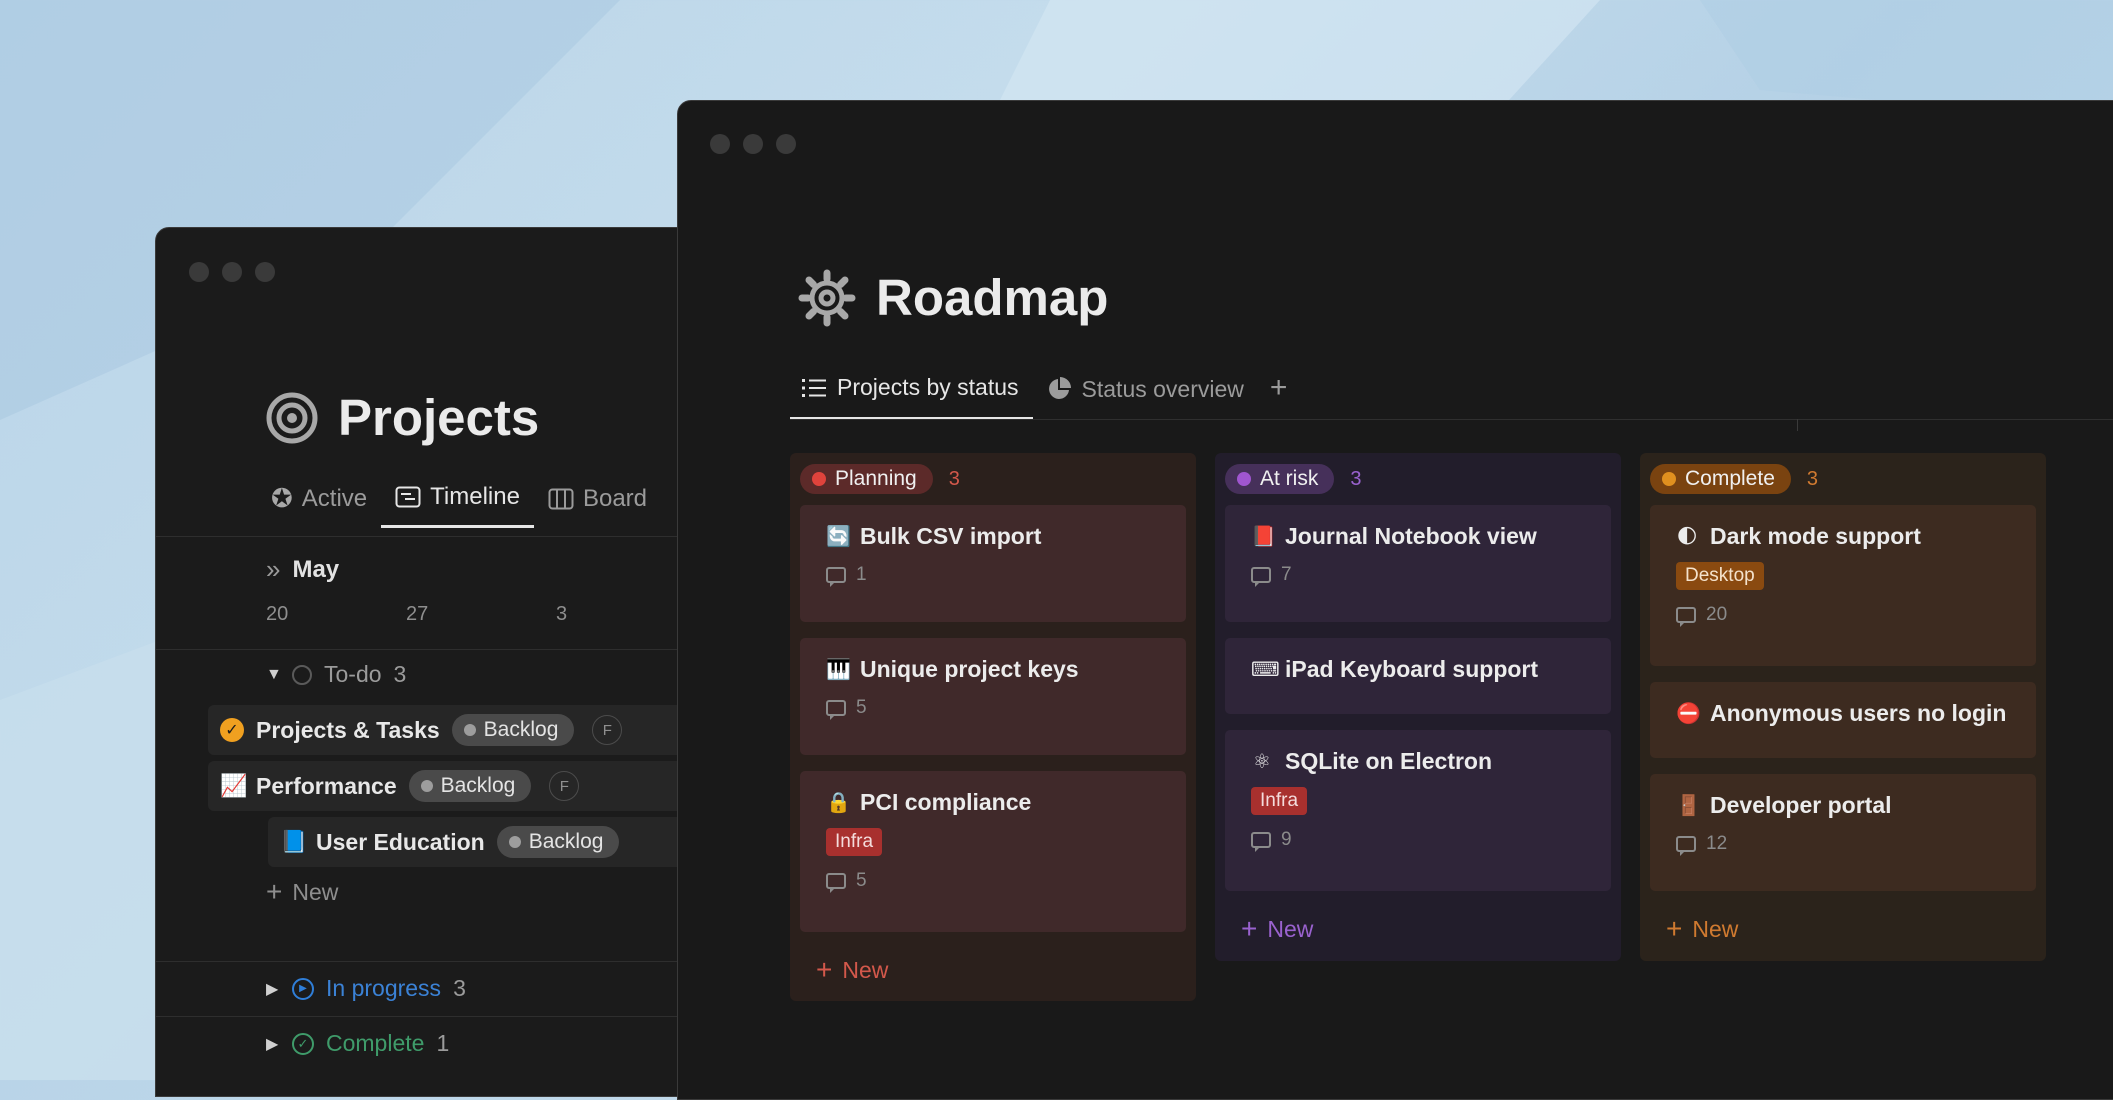 The image size is (2113, 1100). What do you see at coordinates (1289, 478) in the screenshot?
I see `status-label: At risk` at bounding box center [1289, 478].